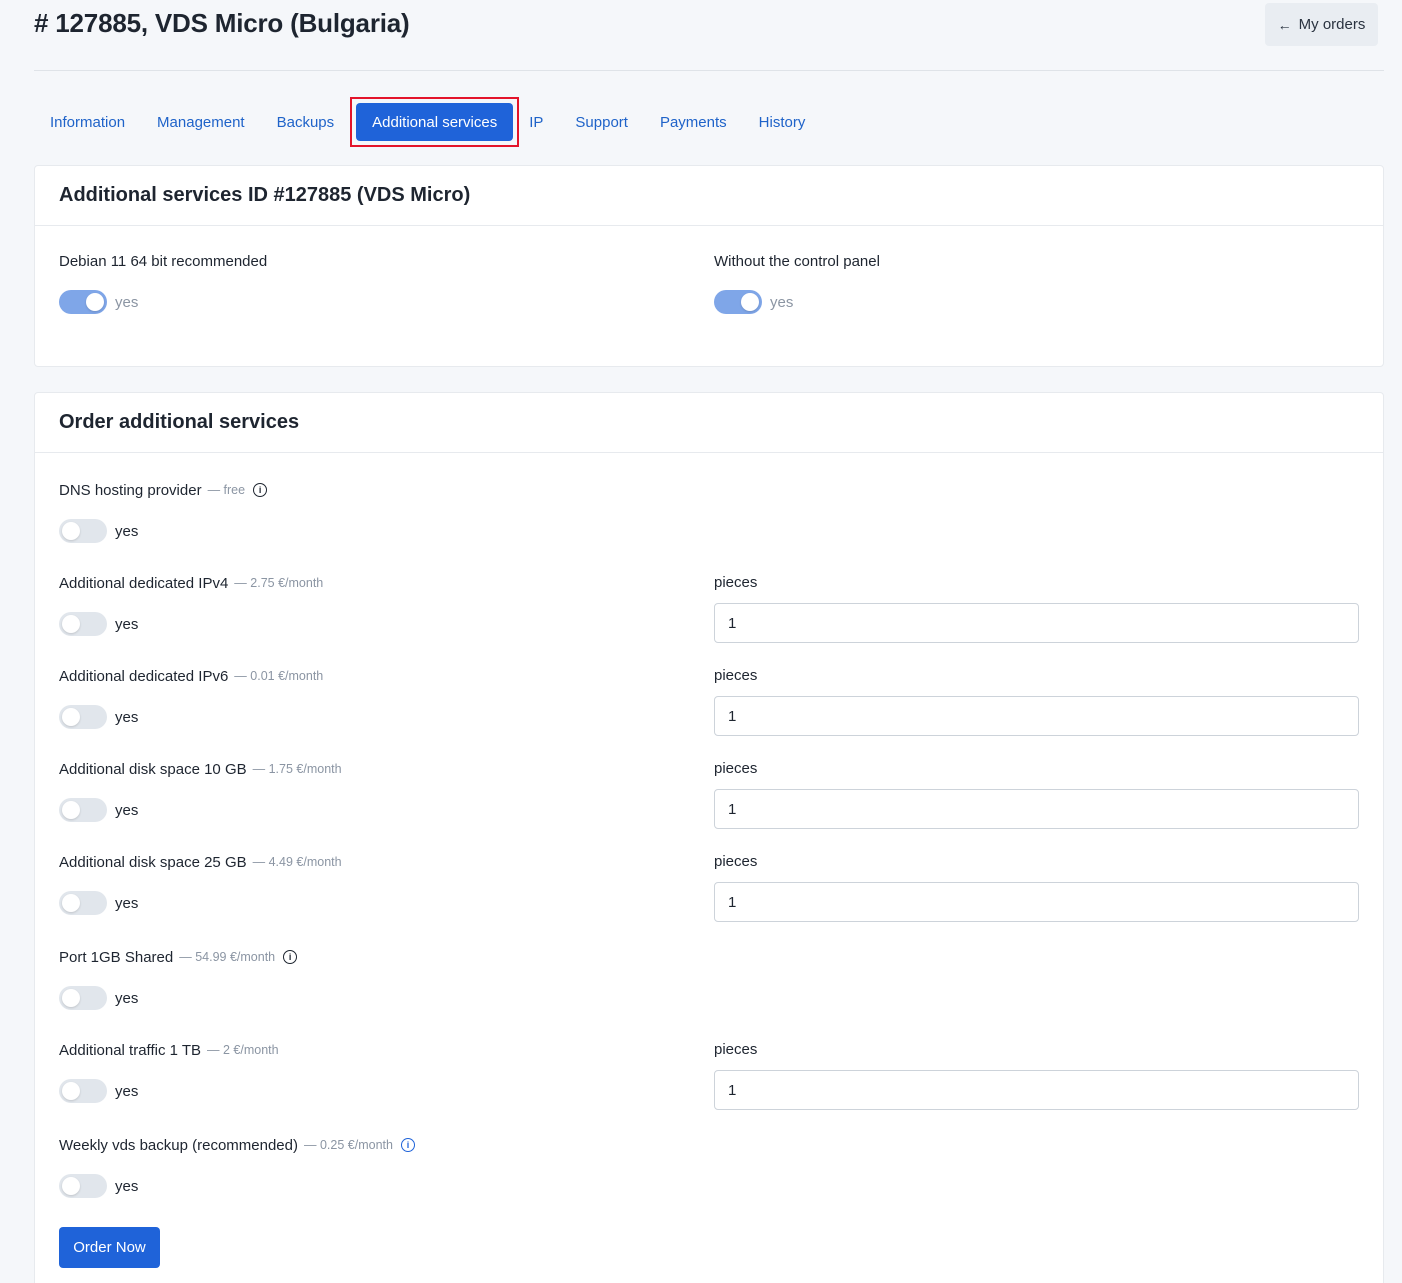 This screenshot has height=1283, width=1402. I want to click on service-dns-hosting: DNS hosting provider — free i, so click(163, 490).